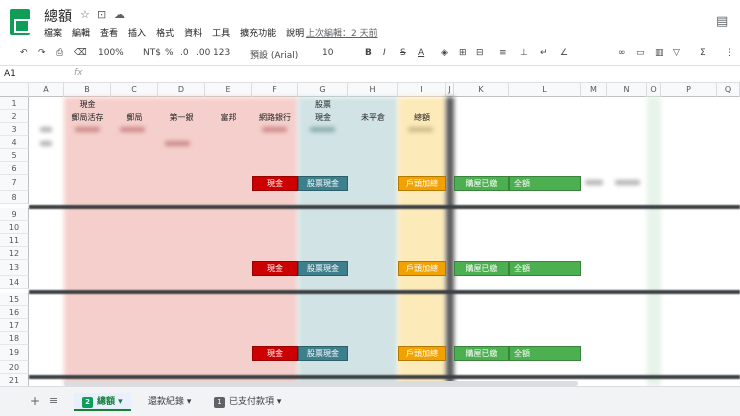 This screenshot has height=416, width=740. Describe the element at coordinates (323, 90) in the screenshot. I see `col-header-g: G` at that location.